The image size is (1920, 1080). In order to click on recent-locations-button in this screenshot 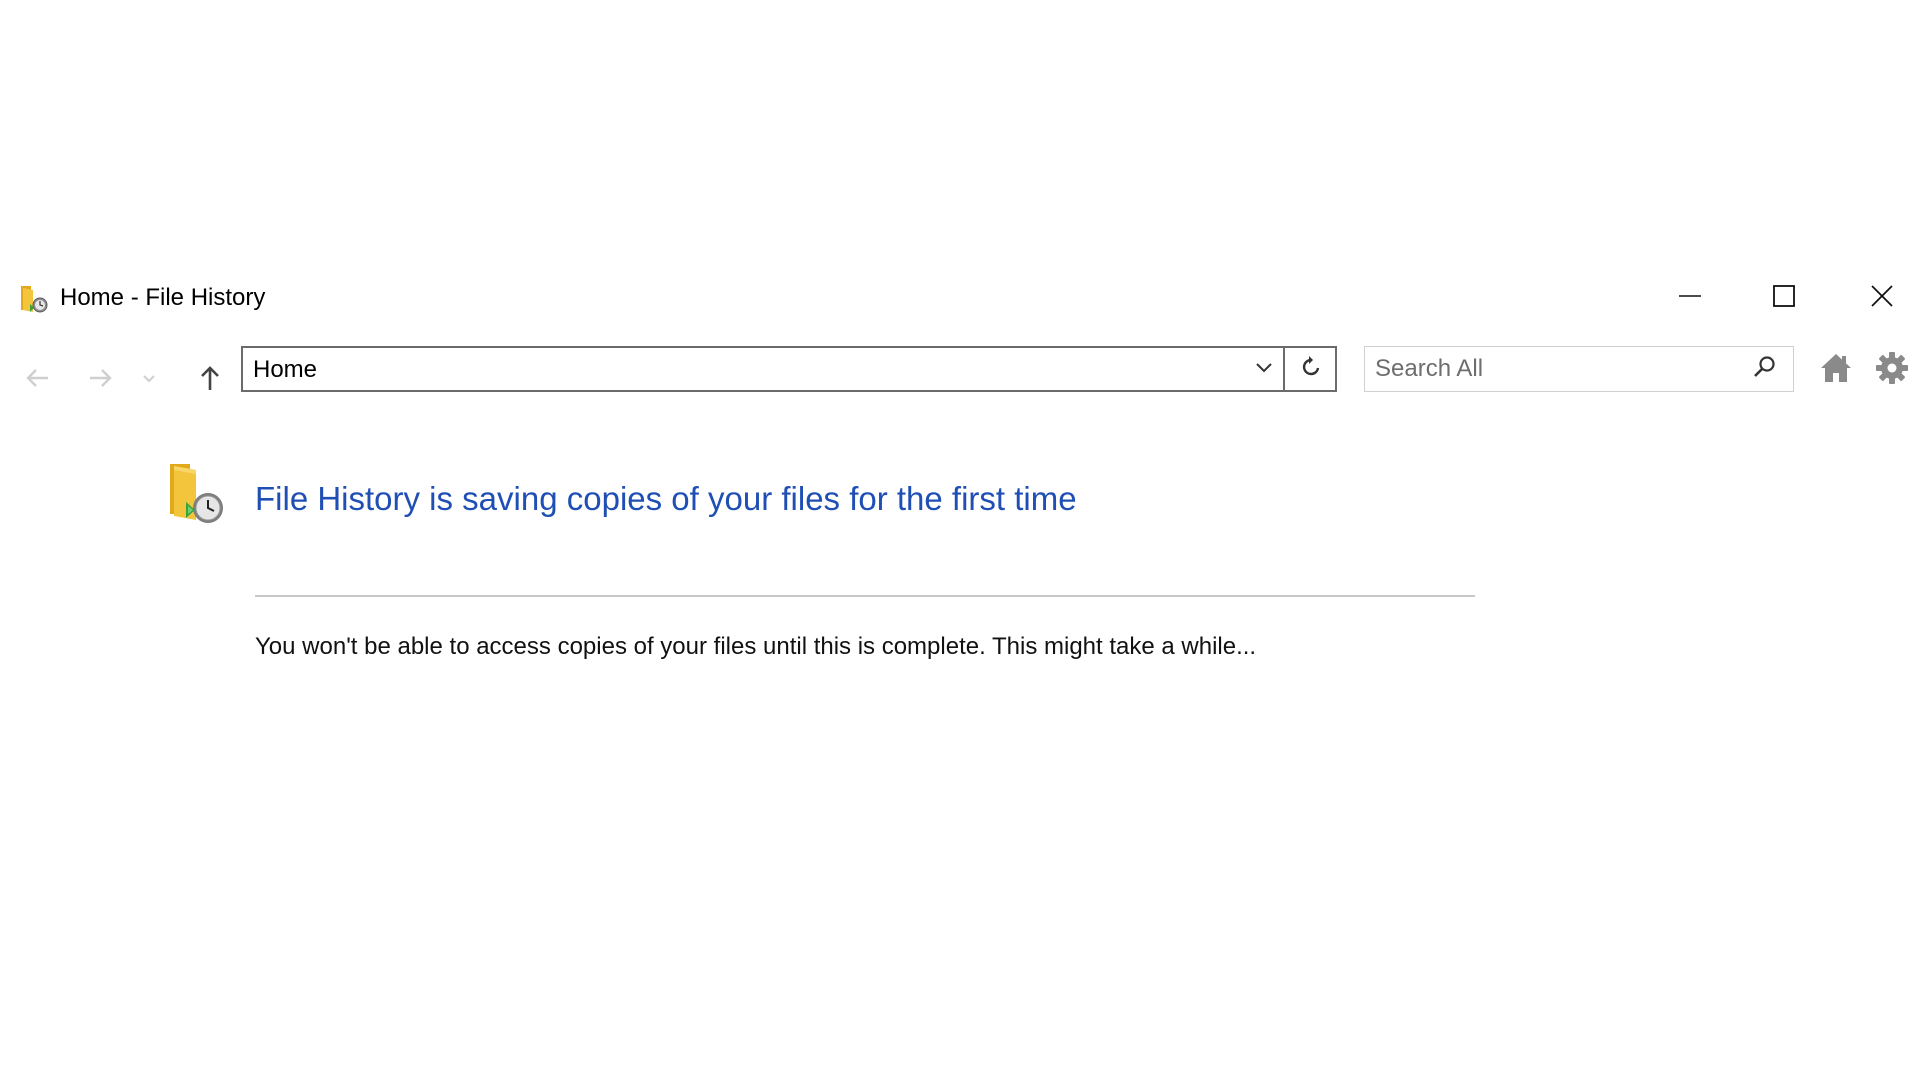, I will do `click(149, 380)`.